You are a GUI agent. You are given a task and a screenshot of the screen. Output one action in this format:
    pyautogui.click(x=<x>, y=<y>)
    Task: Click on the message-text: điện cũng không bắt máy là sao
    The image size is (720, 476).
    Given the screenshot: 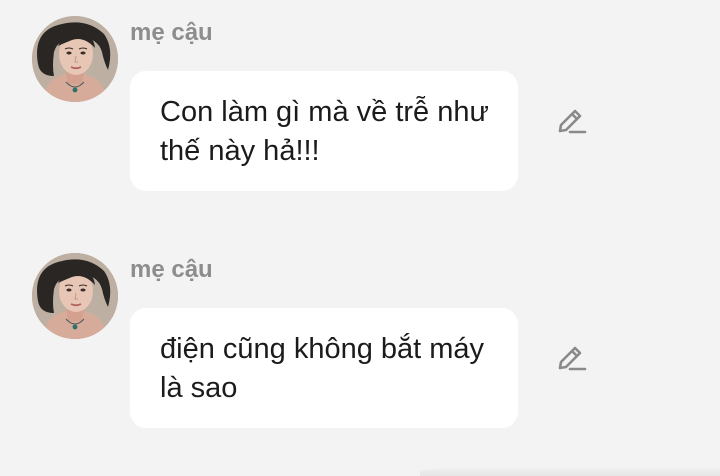 What is the action you would take?
    pyautogui.click(x=322, y=368)
    